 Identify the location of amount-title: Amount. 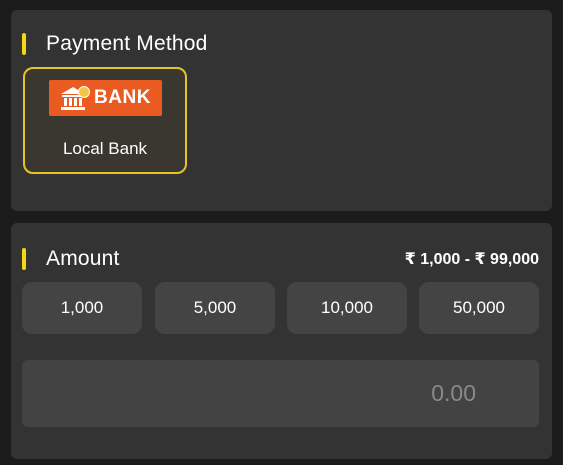
(83, 258).